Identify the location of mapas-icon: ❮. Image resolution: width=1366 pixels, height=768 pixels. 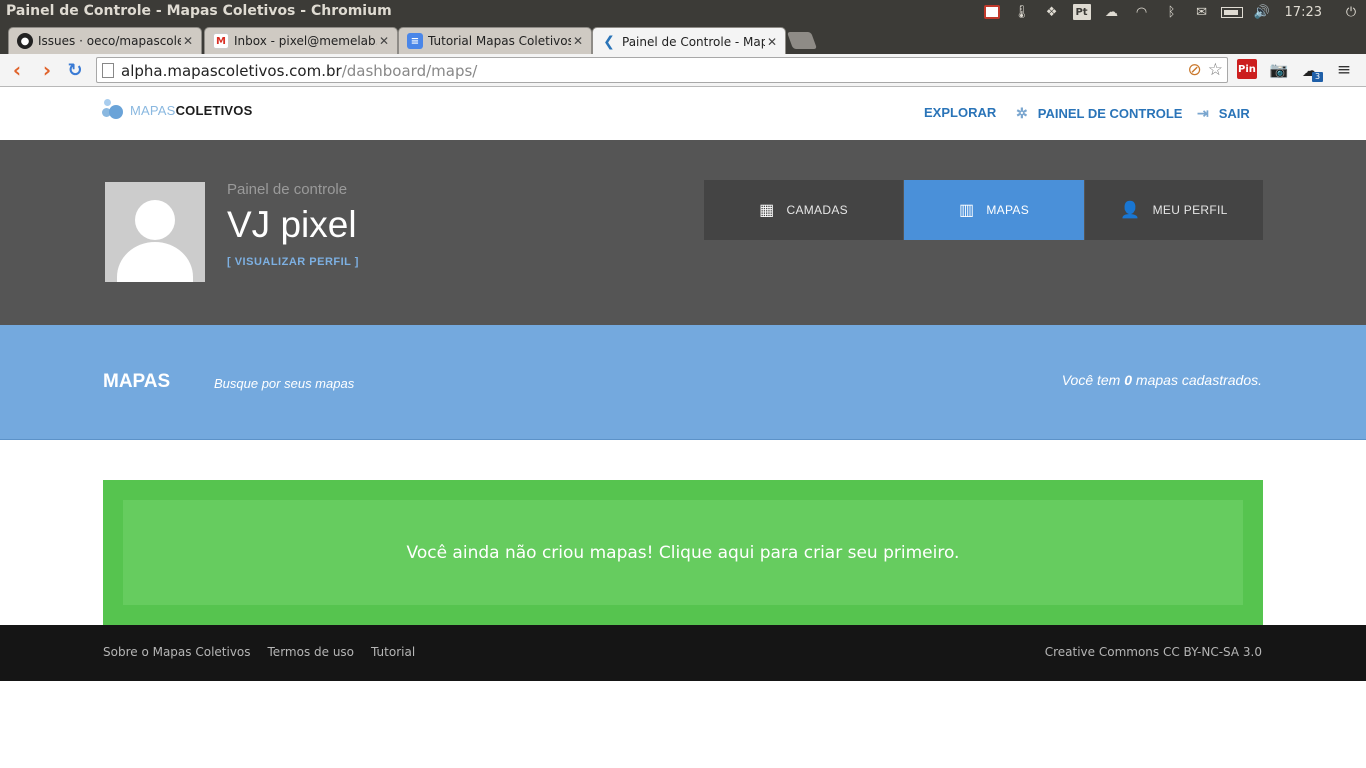
(609, 41).